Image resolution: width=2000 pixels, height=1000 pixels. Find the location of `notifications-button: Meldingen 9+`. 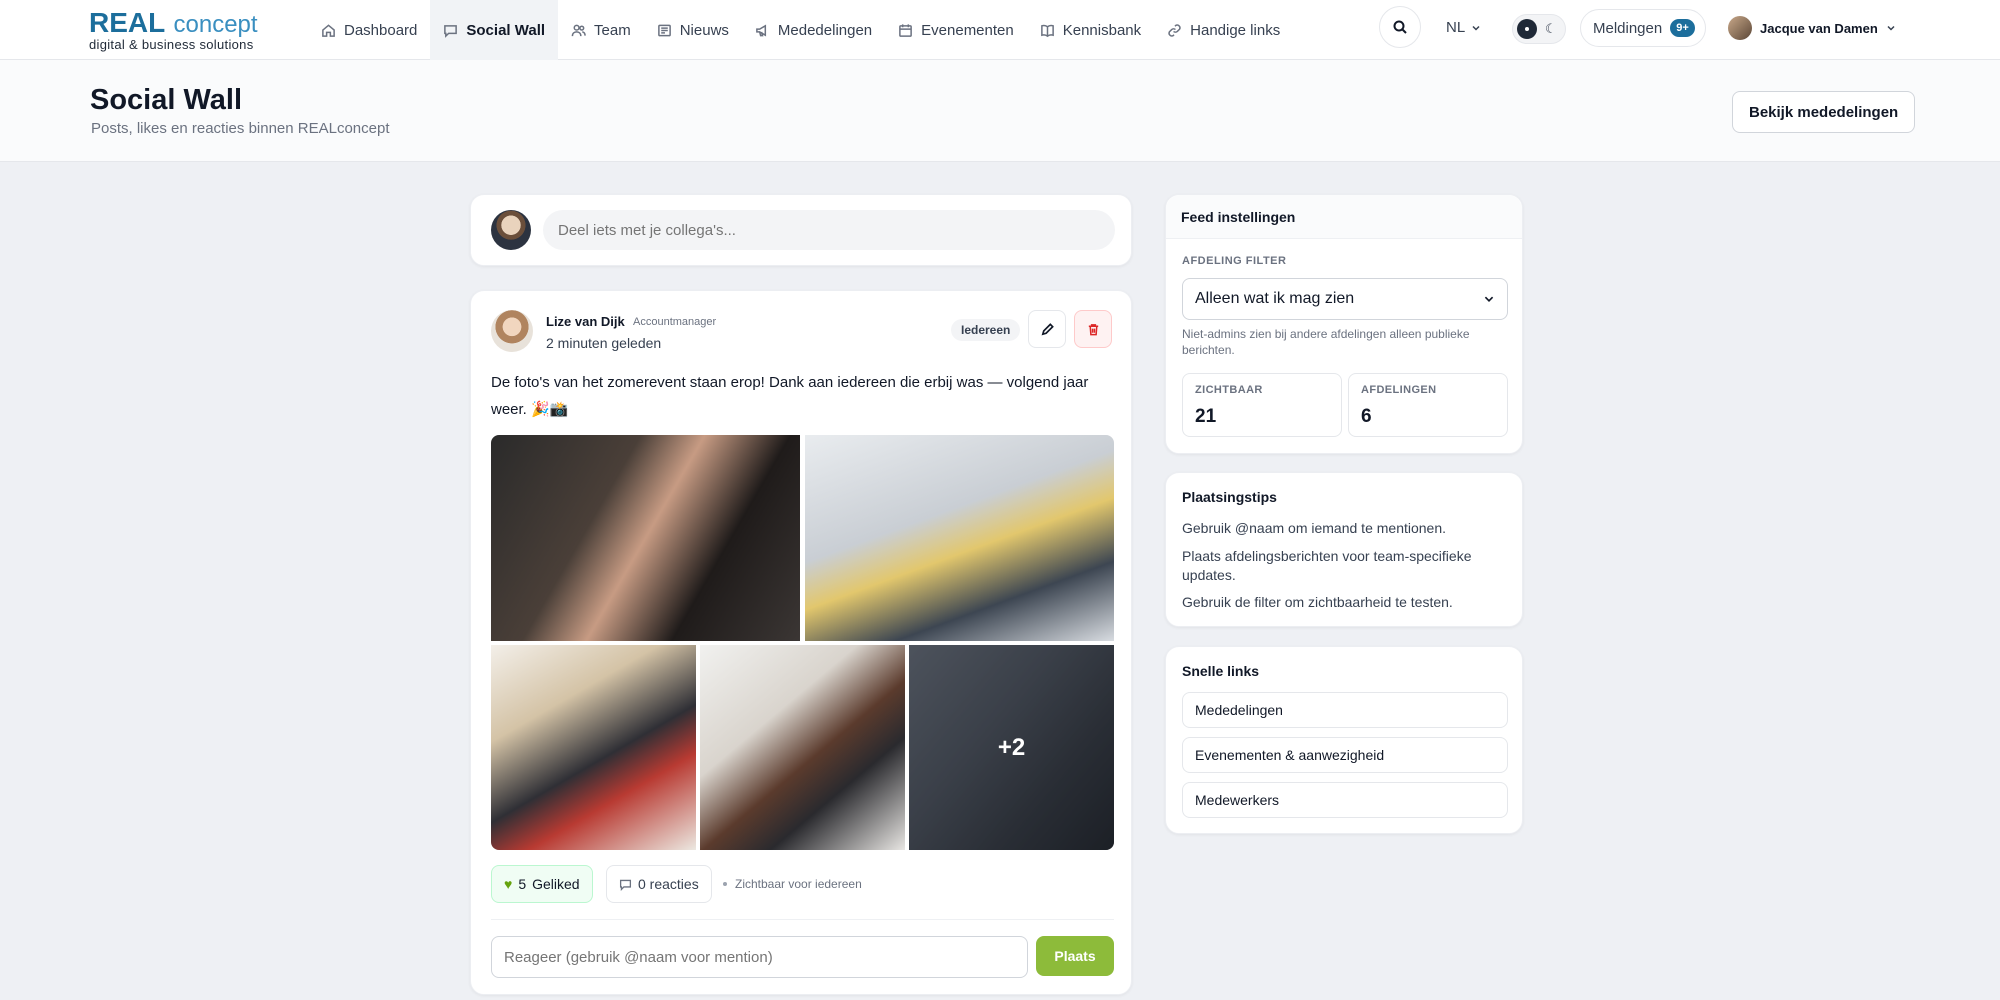

notifications-button: Meldingen 9+ is located at coordinates (1643, 28).